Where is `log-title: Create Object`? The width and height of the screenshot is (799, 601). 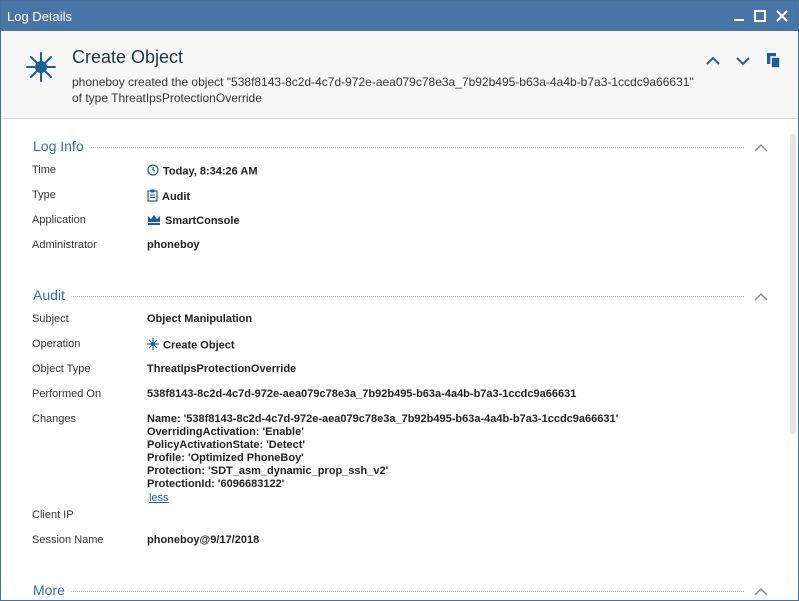
log-title: Create Object is located at coordinates (128, 57).